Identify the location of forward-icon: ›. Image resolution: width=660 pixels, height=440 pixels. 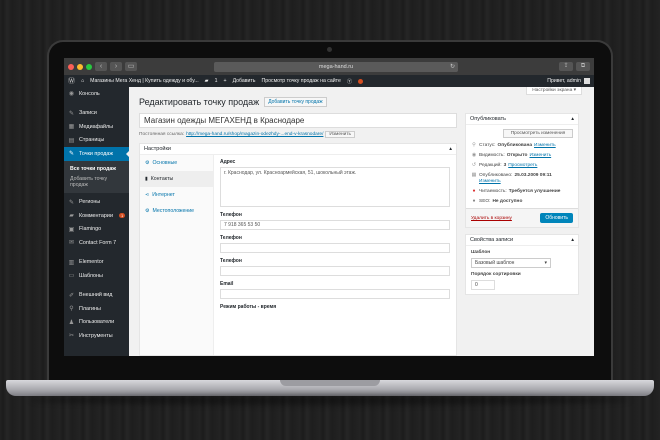
(116, 66).